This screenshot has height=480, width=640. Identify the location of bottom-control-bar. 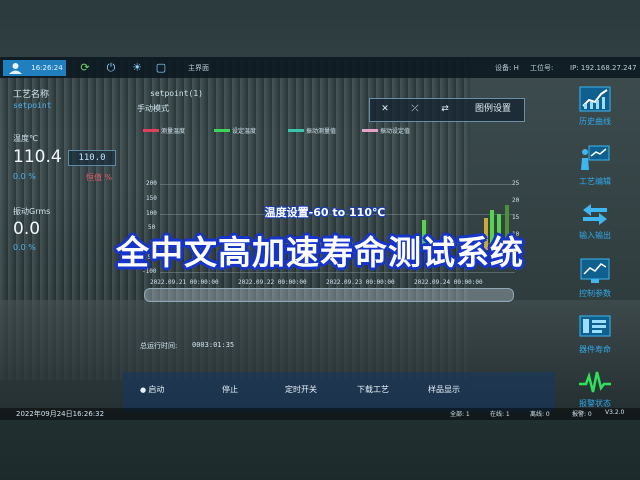
(339, 392).